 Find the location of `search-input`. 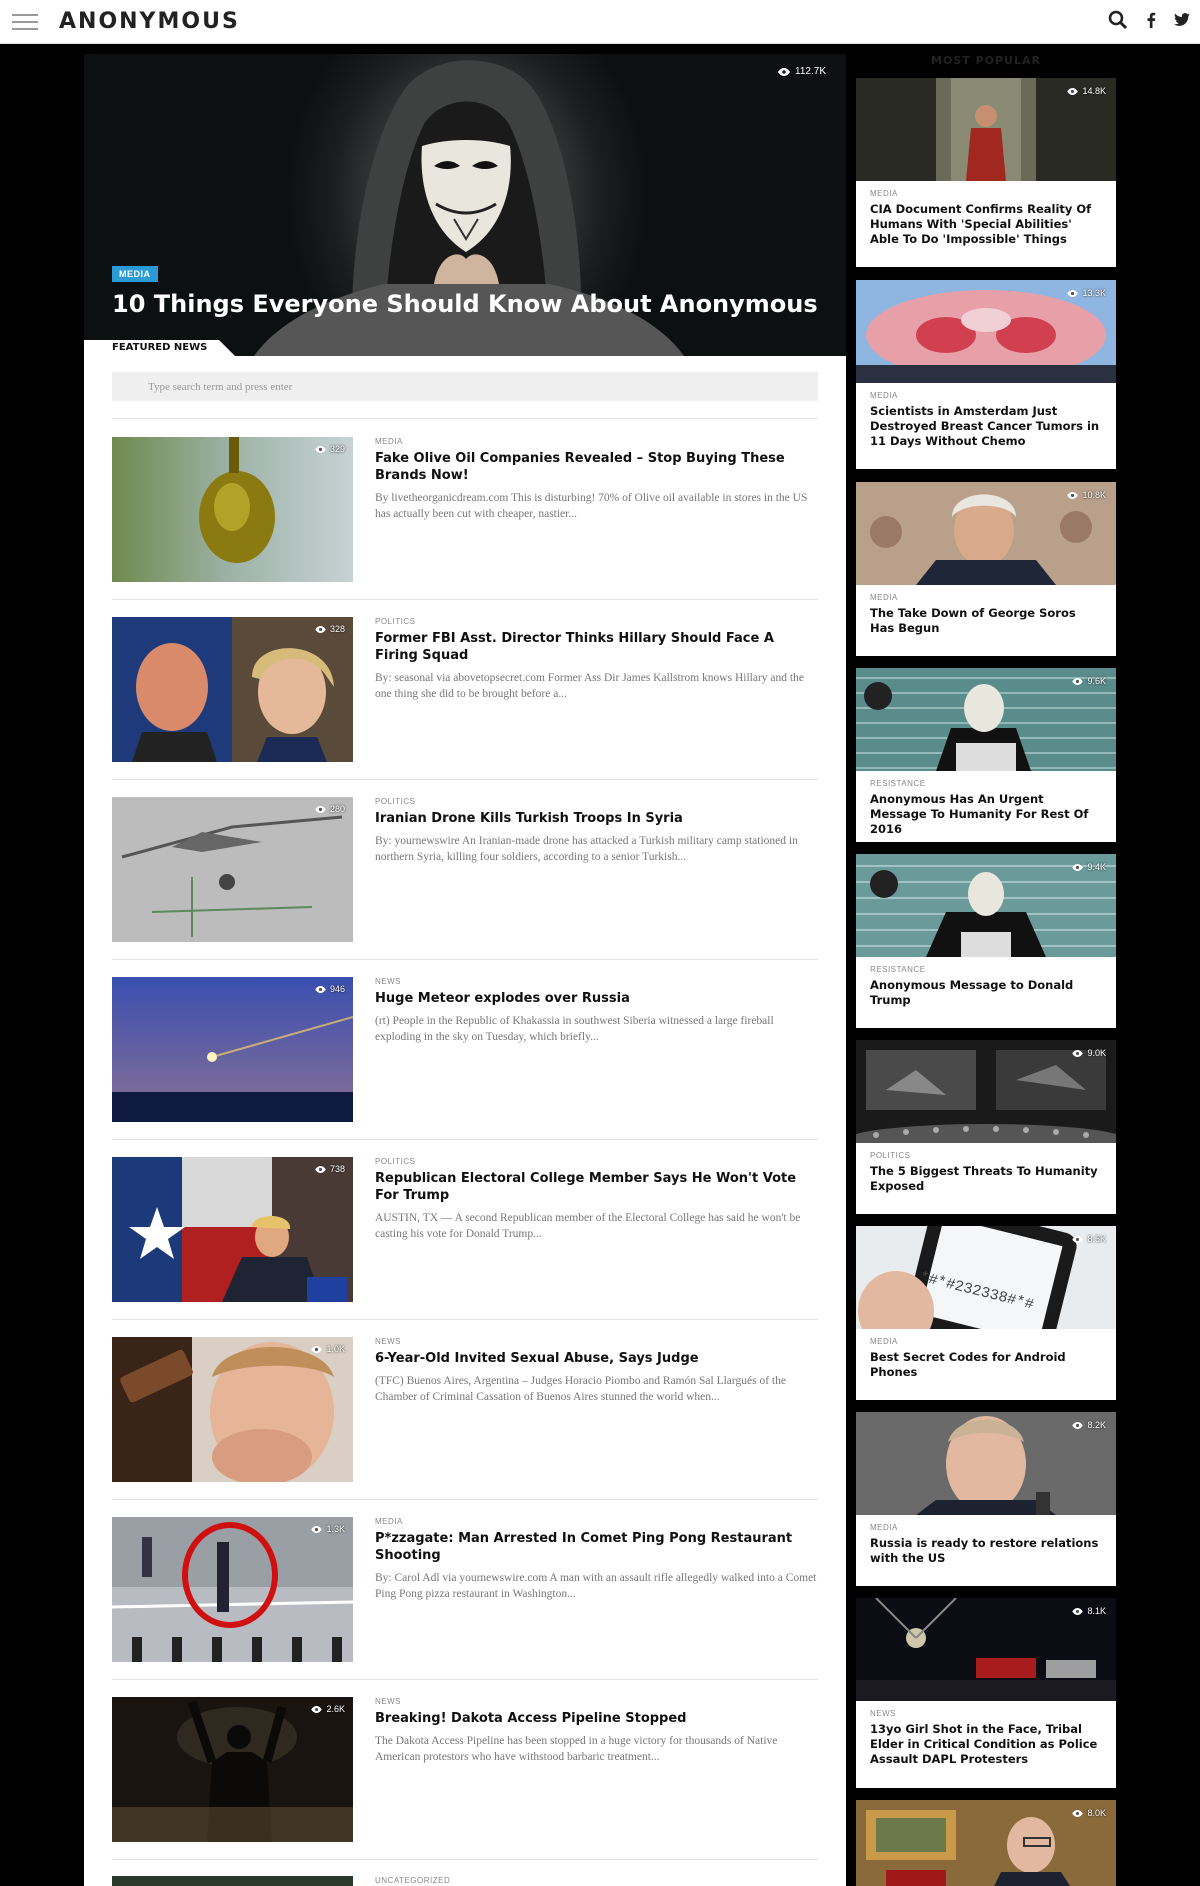

search-input is located at coordinates (465, 386).